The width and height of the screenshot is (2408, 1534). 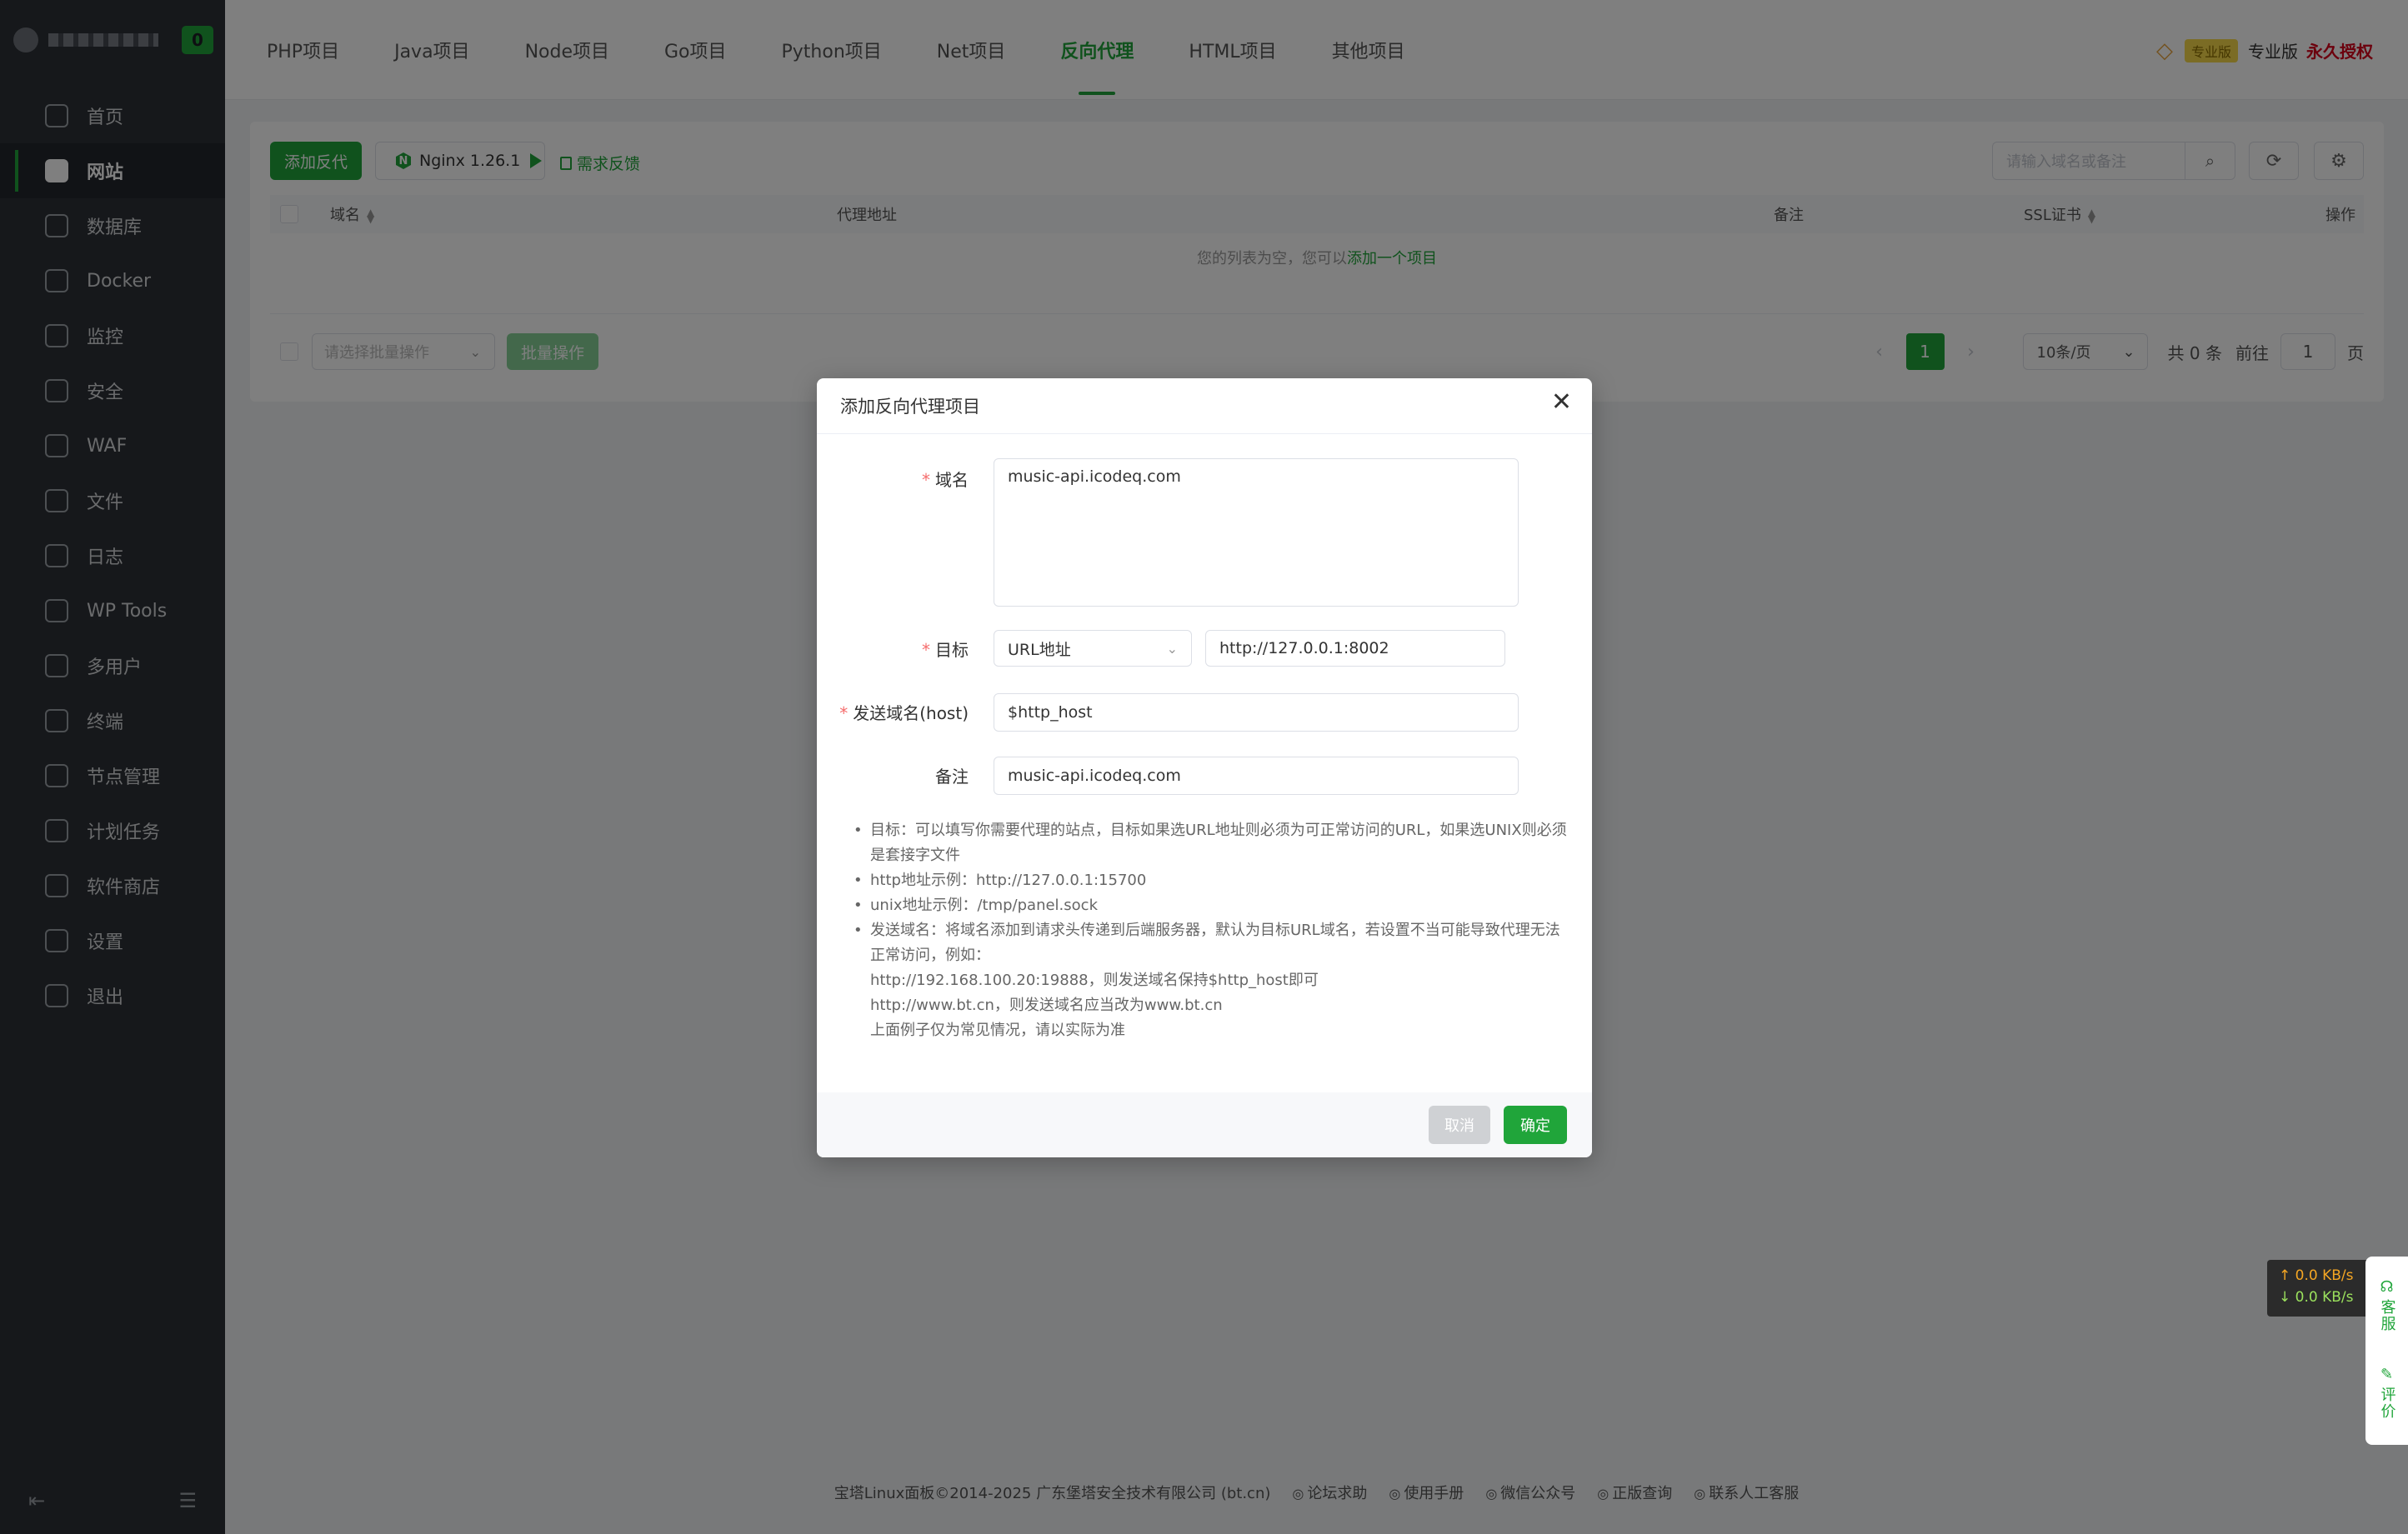 What do you see at coordinates (997, 1030) in the screenshot?
I see `note-line: 上面例子仅为常见情况，请以实际为准` at bounding box center [997, 1030].